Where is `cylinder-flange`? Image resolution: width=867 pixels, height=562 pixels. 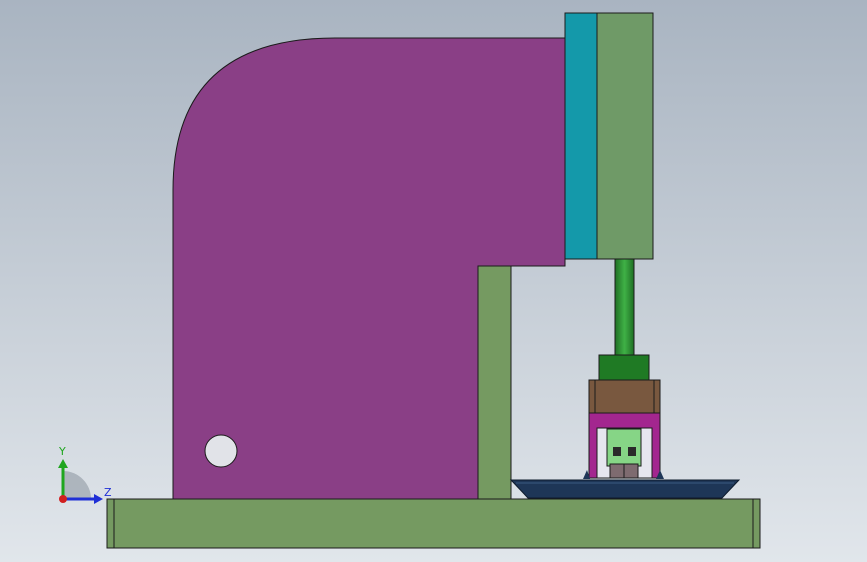
cylinder-flange is located at coordinates (581, 136).